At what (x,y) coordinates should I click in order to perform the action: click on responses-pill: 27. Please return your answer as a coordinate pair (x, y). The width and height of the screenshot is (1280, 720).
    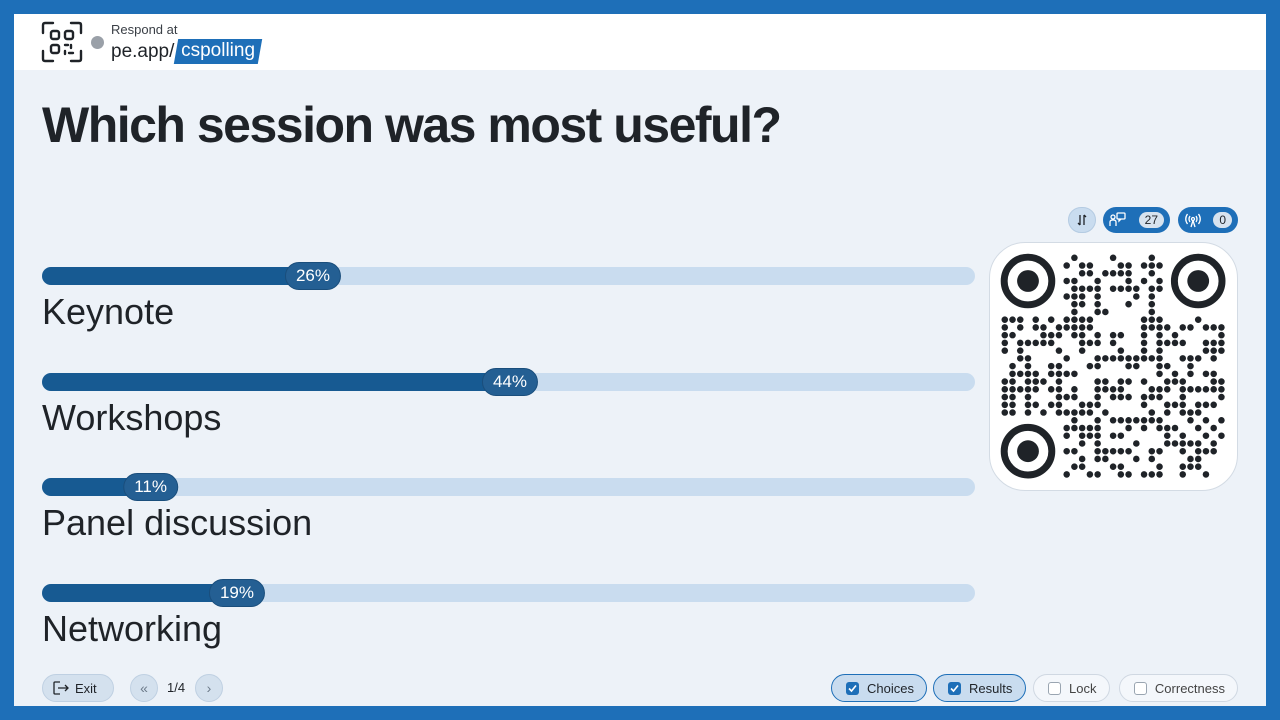
    Looking at the image, I should click on (1136, 220).